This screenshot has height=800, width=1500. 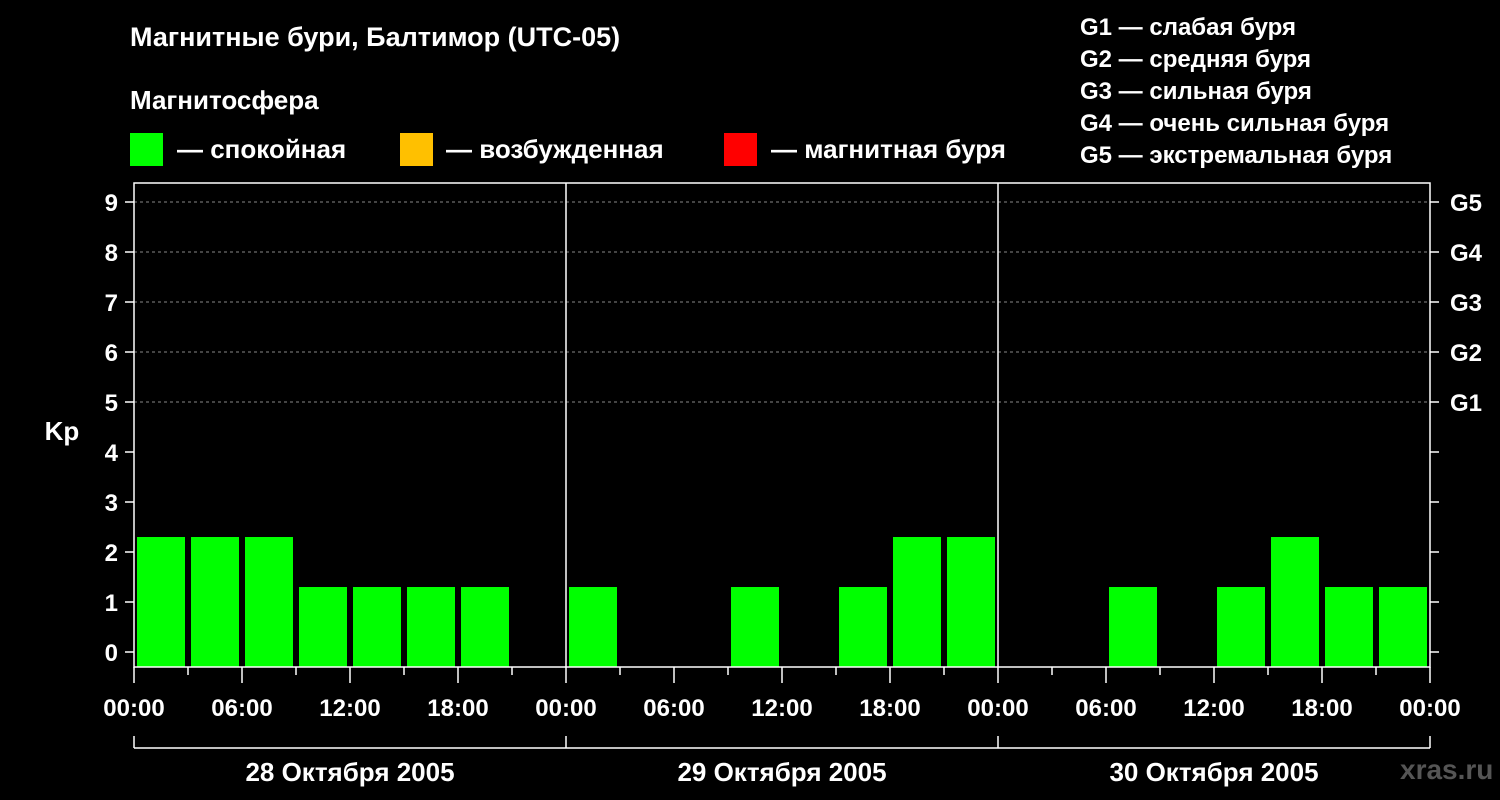 What do you see at coordinates (1447, 769) in the screenshot?
I see `watermark: xras.ru` at bounding box center [1447, 769].